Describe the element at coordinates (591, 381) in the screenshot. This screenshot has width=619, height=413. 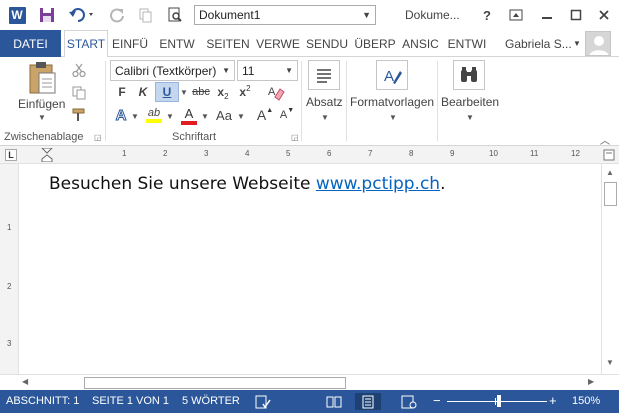
I see `scroll-right-icon: ▶` at that location.